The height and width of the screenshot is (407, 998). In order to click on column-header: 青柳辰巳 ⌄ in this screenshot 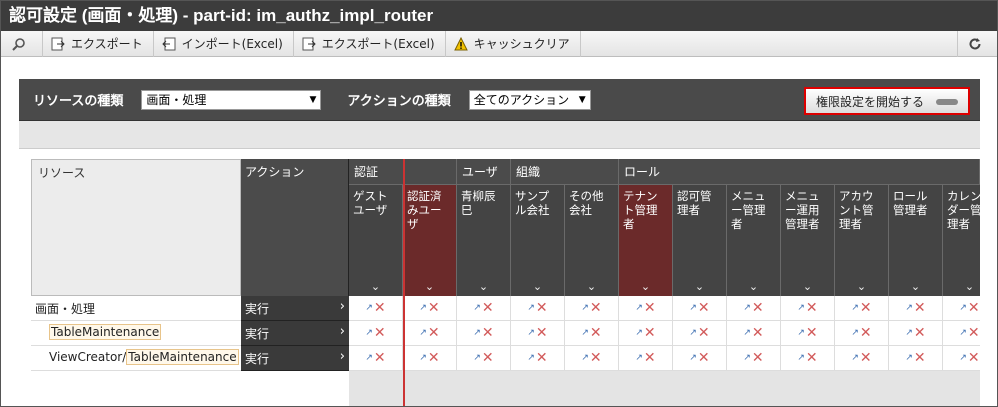, I will do `click(484, 240)`.